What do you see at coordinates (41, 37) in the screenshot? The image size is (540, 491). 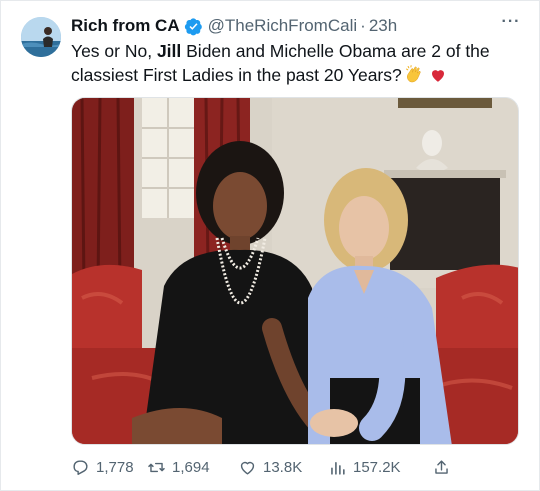 I see `avatar` at bounding box center [41, 37].